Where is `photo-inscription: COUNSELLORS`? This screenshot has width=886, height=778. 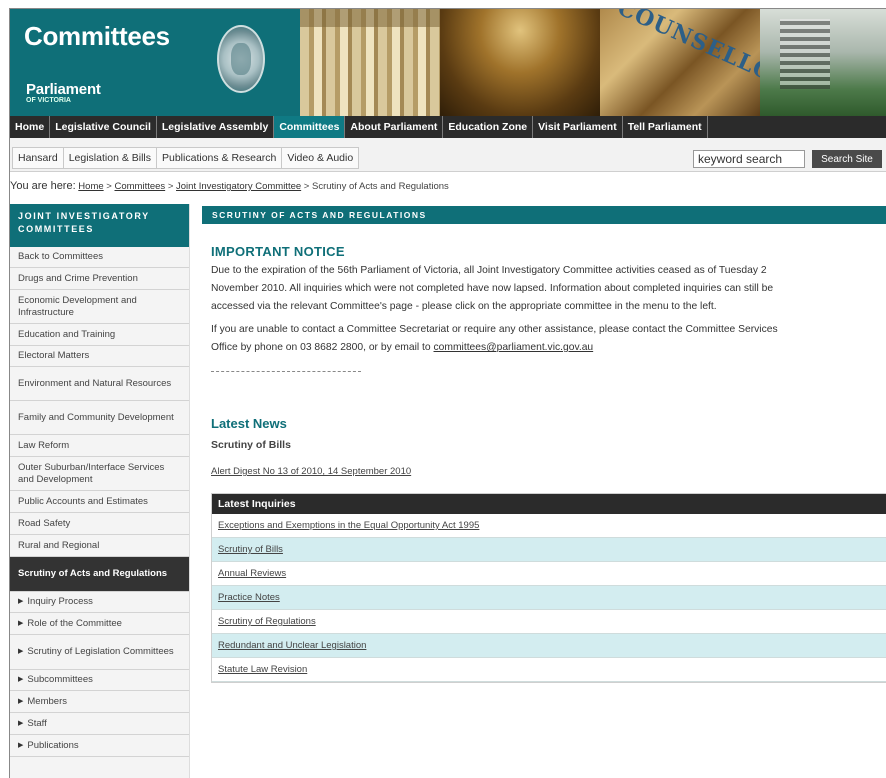 photo-inscription: COUNSELLORS is located at coordinates (686, 55).